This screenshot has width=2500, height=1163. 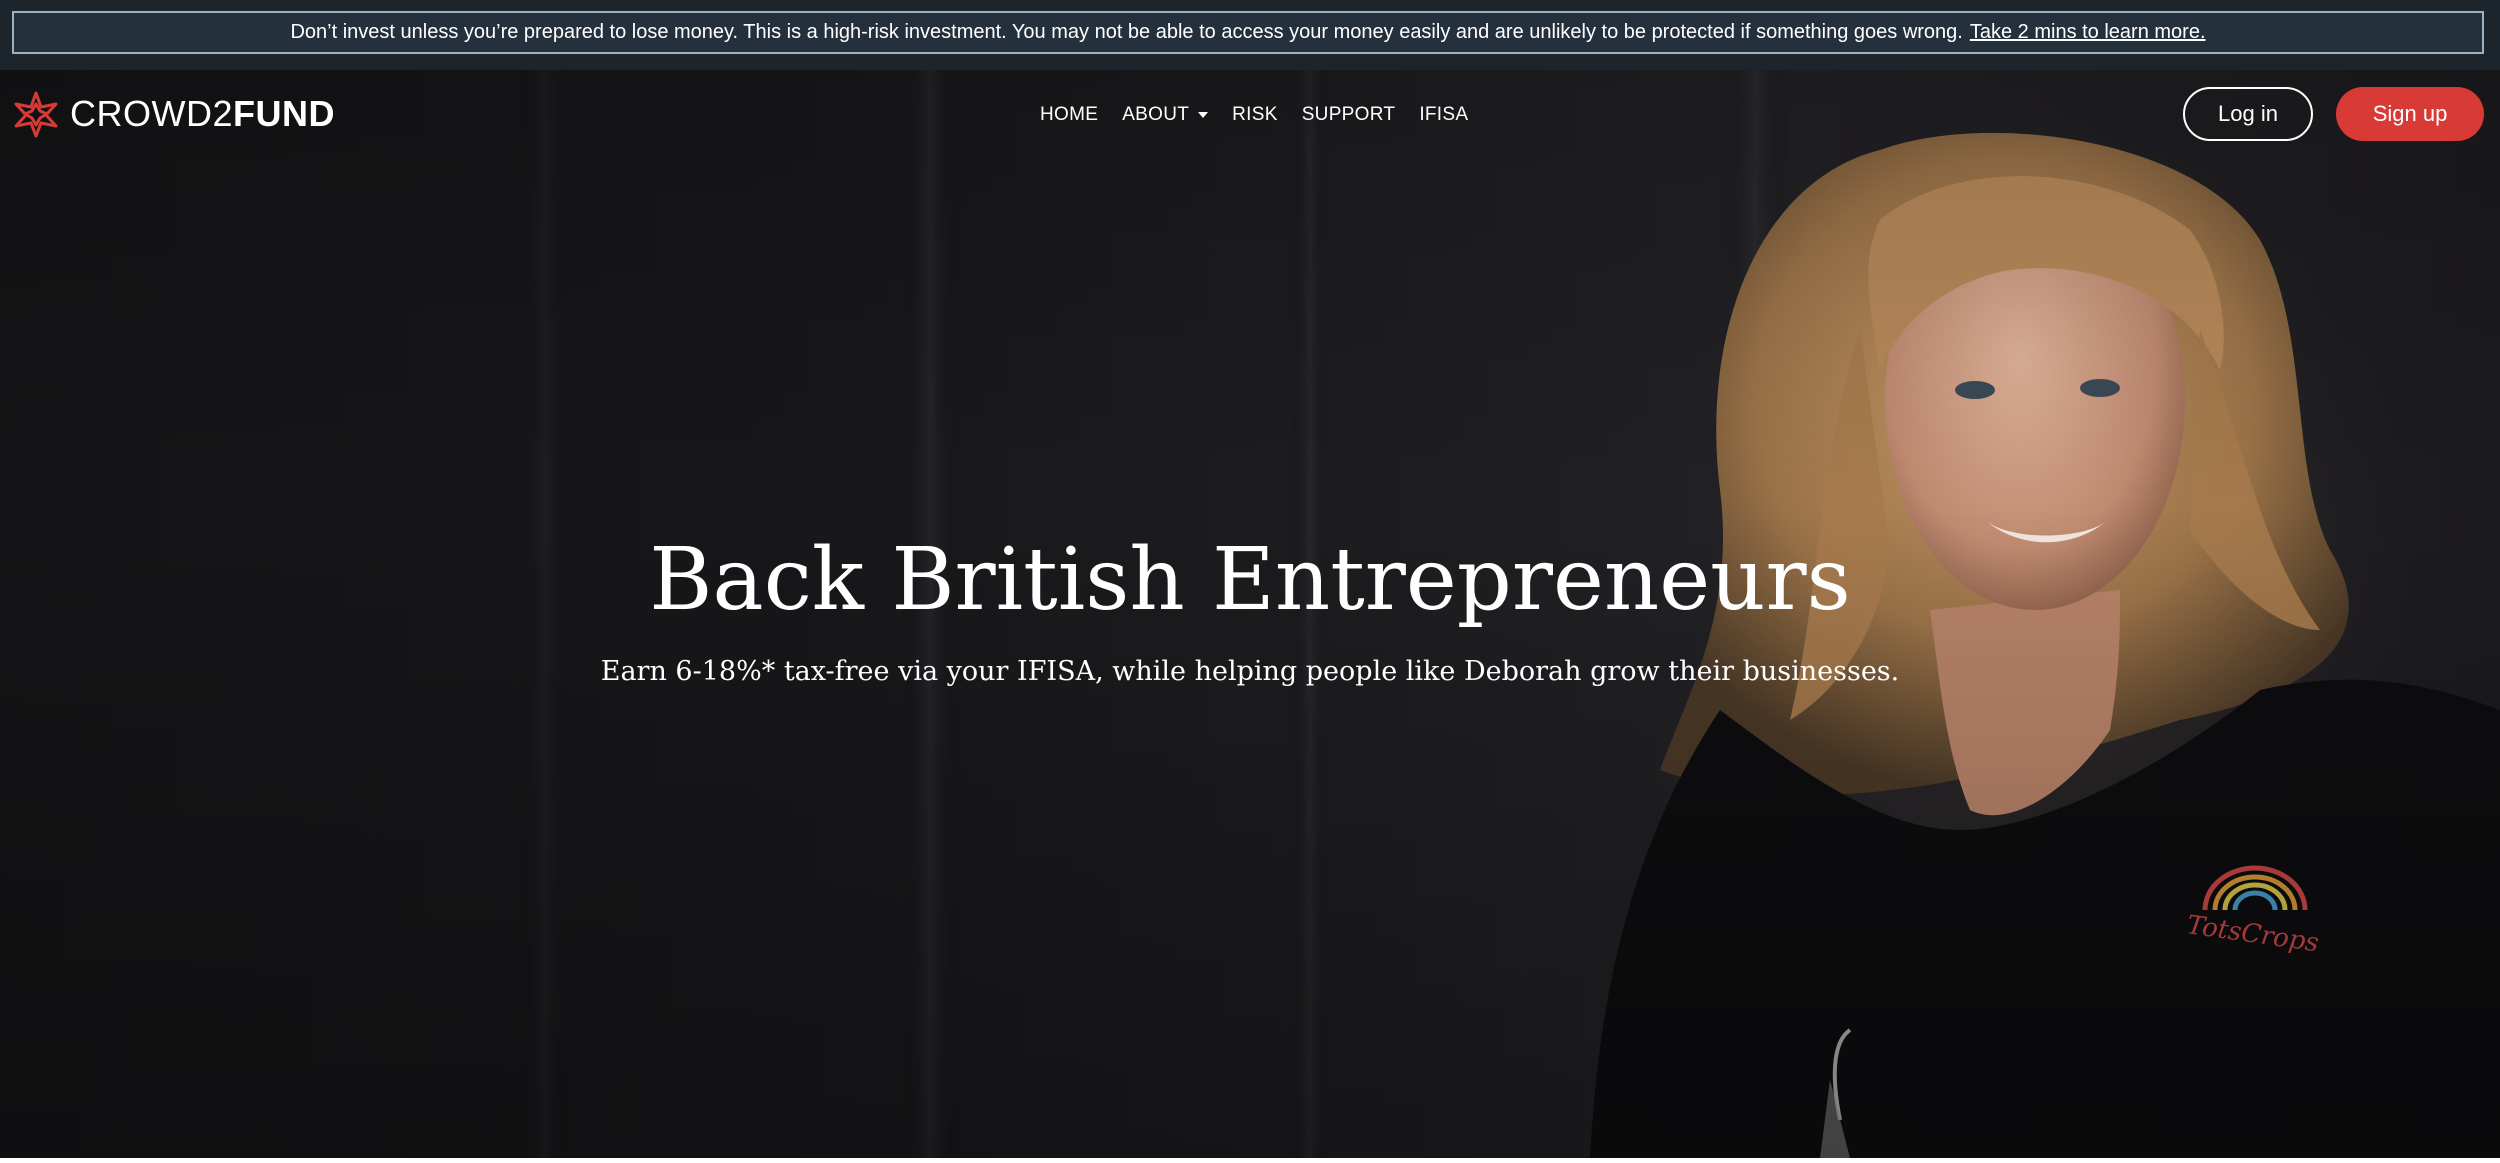 I want to click on nav-about: ABOUT, so click(x=1165, y=115).